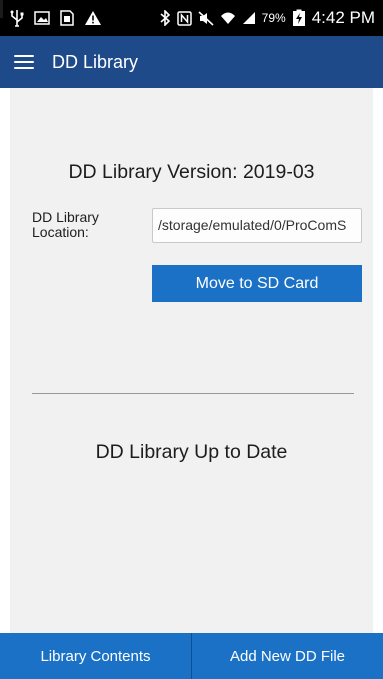  I want to click on warning-icon, so click(93, 18).